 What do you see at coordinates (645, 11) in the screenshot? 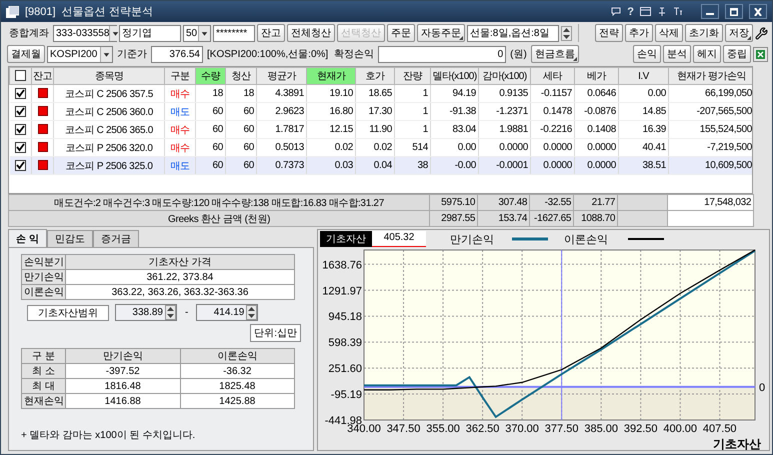
I see `window-icon` at bounding box center [645, 11].